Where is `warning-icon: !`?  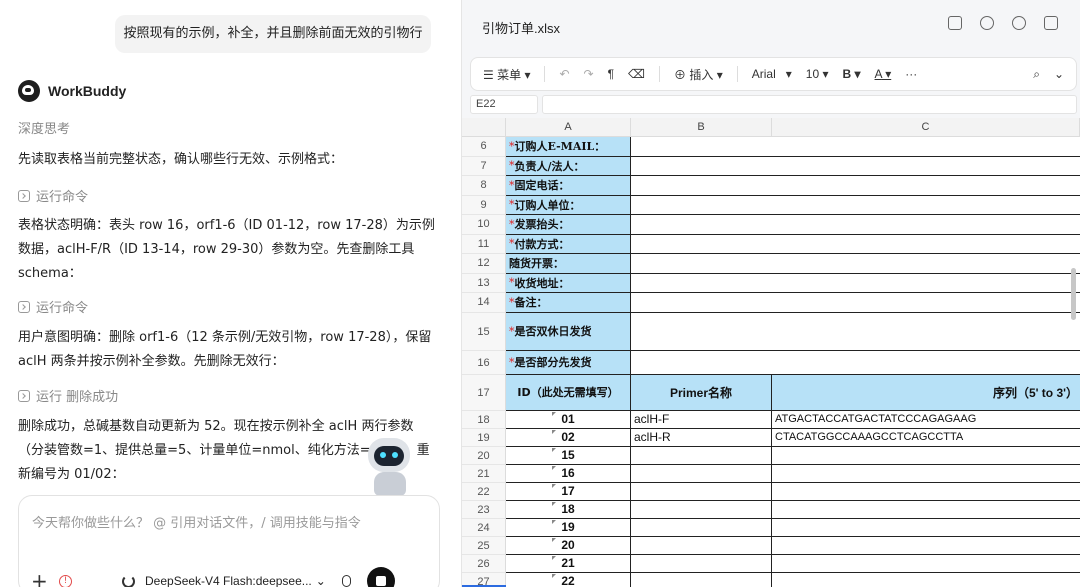
warning-icon: ! is located at coordinates (65, 580).